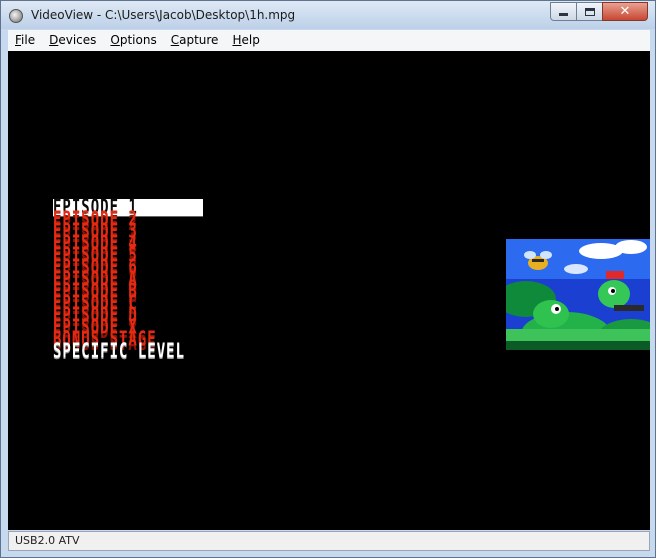 This screenshot has width=656, height=558. What do you see at coordinates (138, 40) in the screenshot?
I see `menu-label-rest: ptions` at bounding box center [138, 40].